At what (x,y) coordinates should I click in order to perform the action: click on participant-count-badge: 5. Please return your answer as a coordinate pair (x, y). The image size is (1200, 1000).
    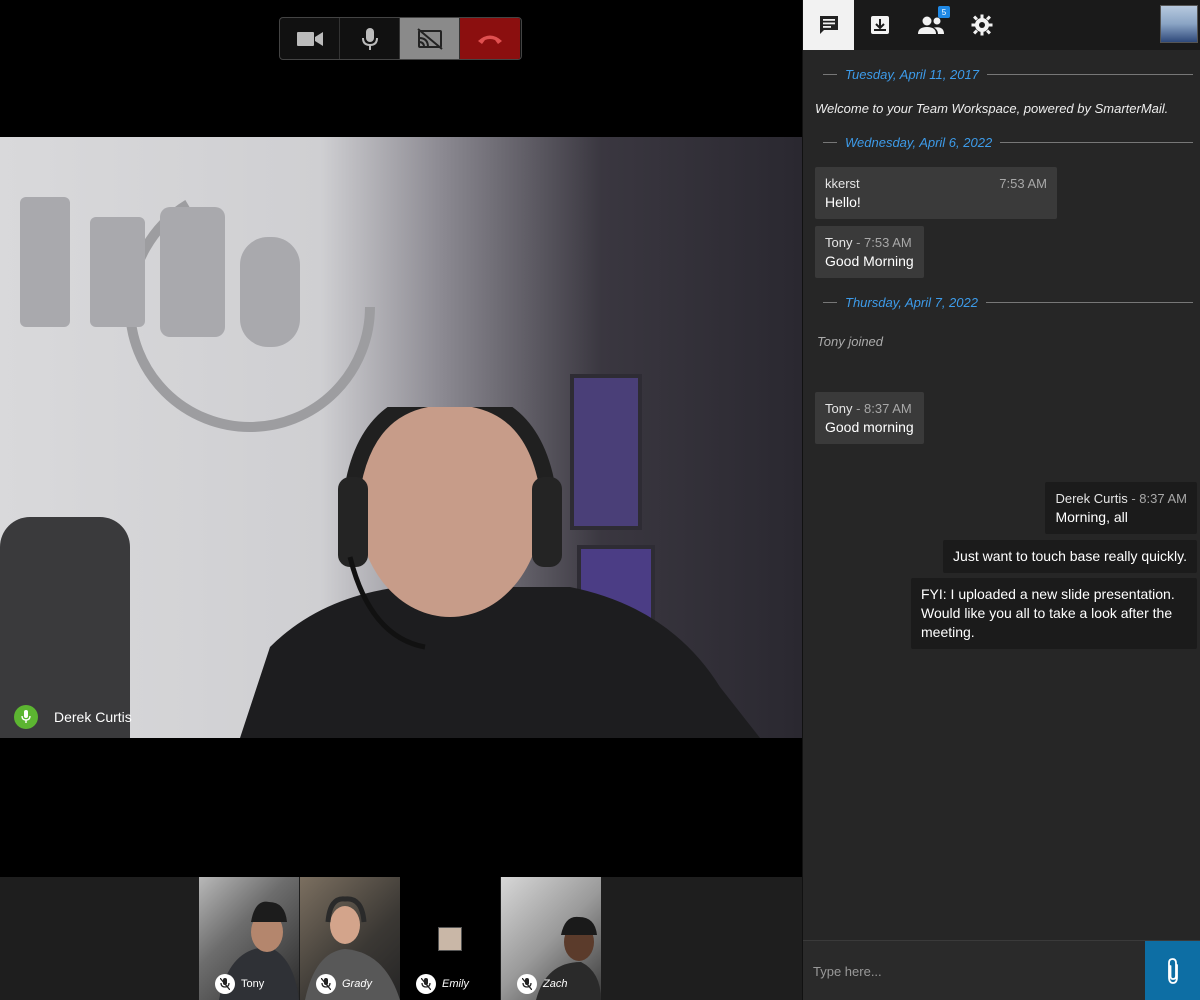
    Looking at the image, I should click on (944, 12).